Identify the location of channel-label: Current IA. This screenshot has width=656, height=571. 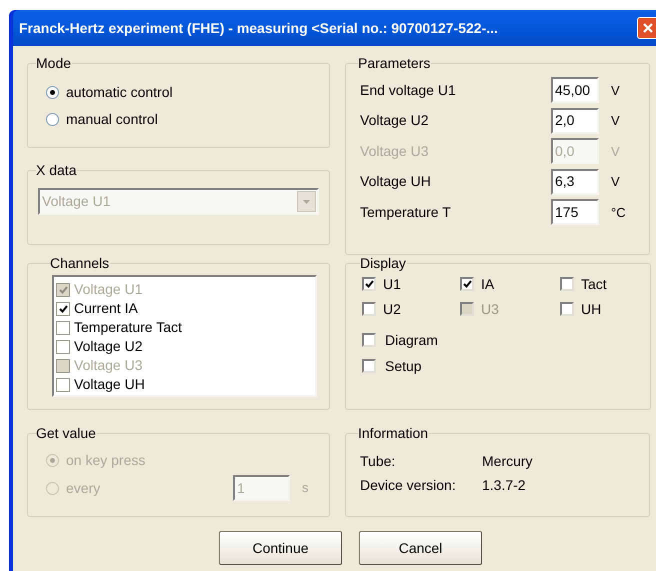
(106, 308).